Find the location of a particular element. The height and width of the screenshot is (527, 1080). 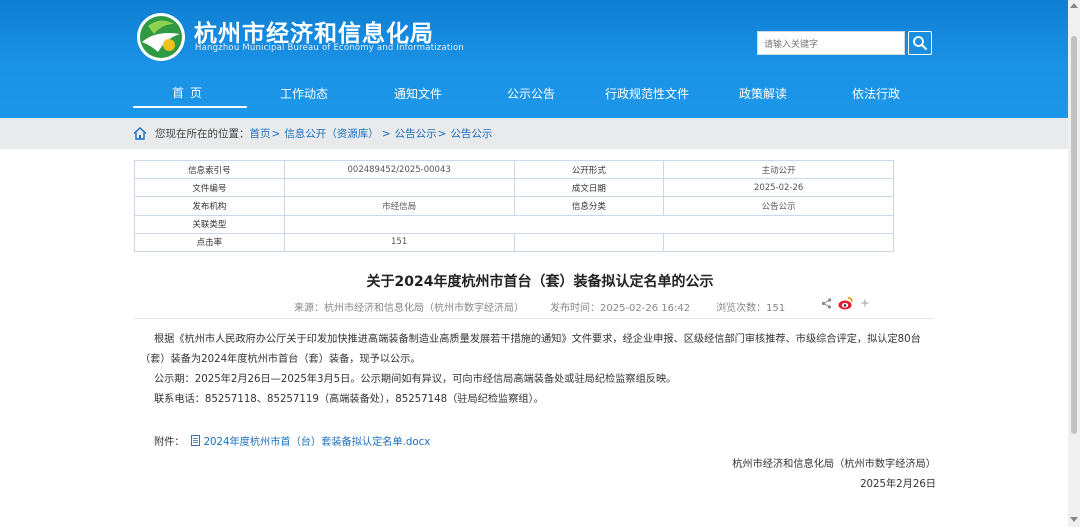

info-value: 公告公示 is located at coordinates (778, 206).